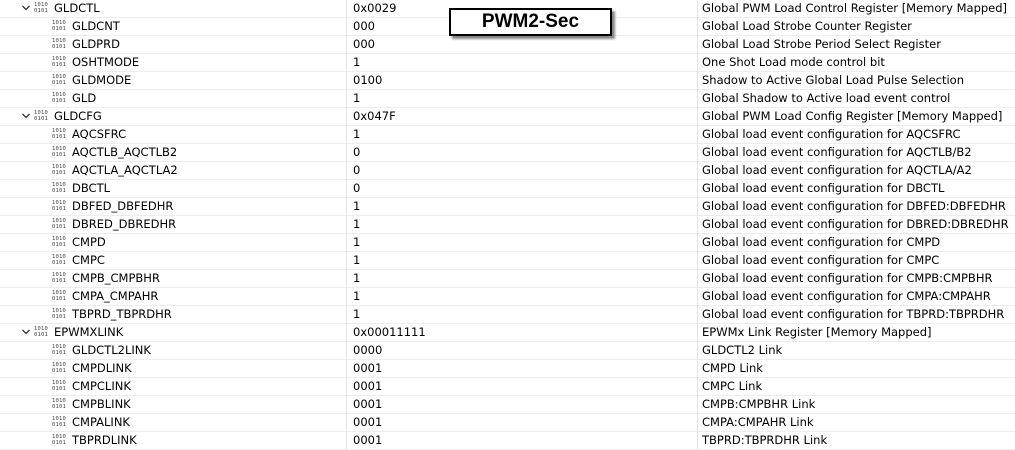  I want to click on field-row: 1010 0101 CMPDLINK 0001 CMPD Link, so click(507, 369).